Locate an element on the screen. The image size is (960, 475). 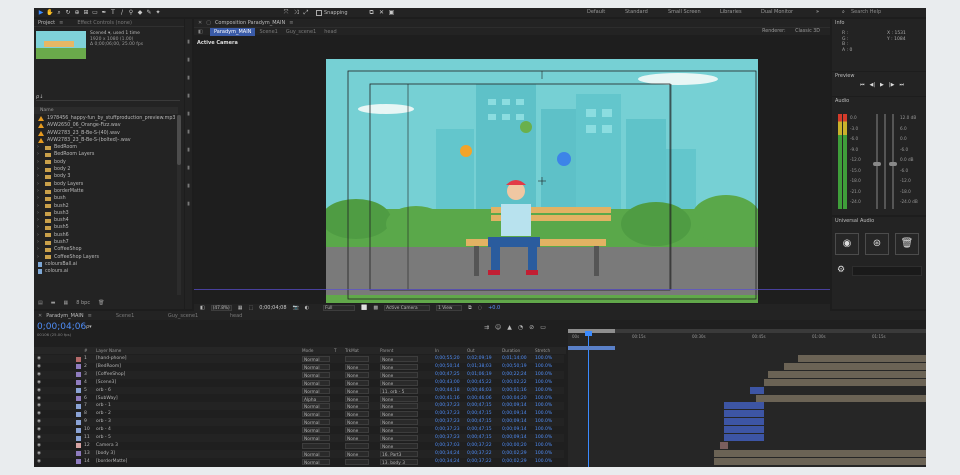
project-item: › CoffeeShop is located at coordinates (105, 249).